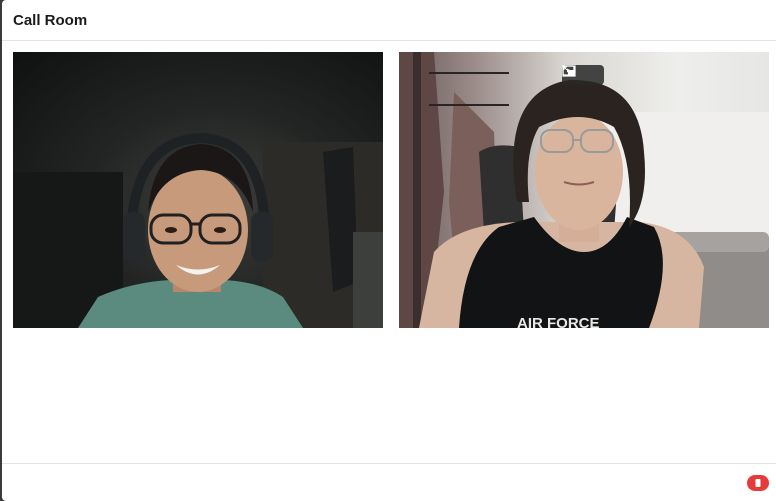 This screenshot has width=776, height=501. I want to click on phone-hangup-icon, so click(758, 483).